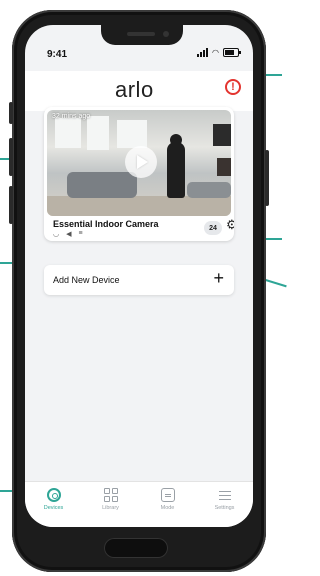 This screenshot has height=576, width=320. I want to click on tab-label: Devices, so click(53, 508).